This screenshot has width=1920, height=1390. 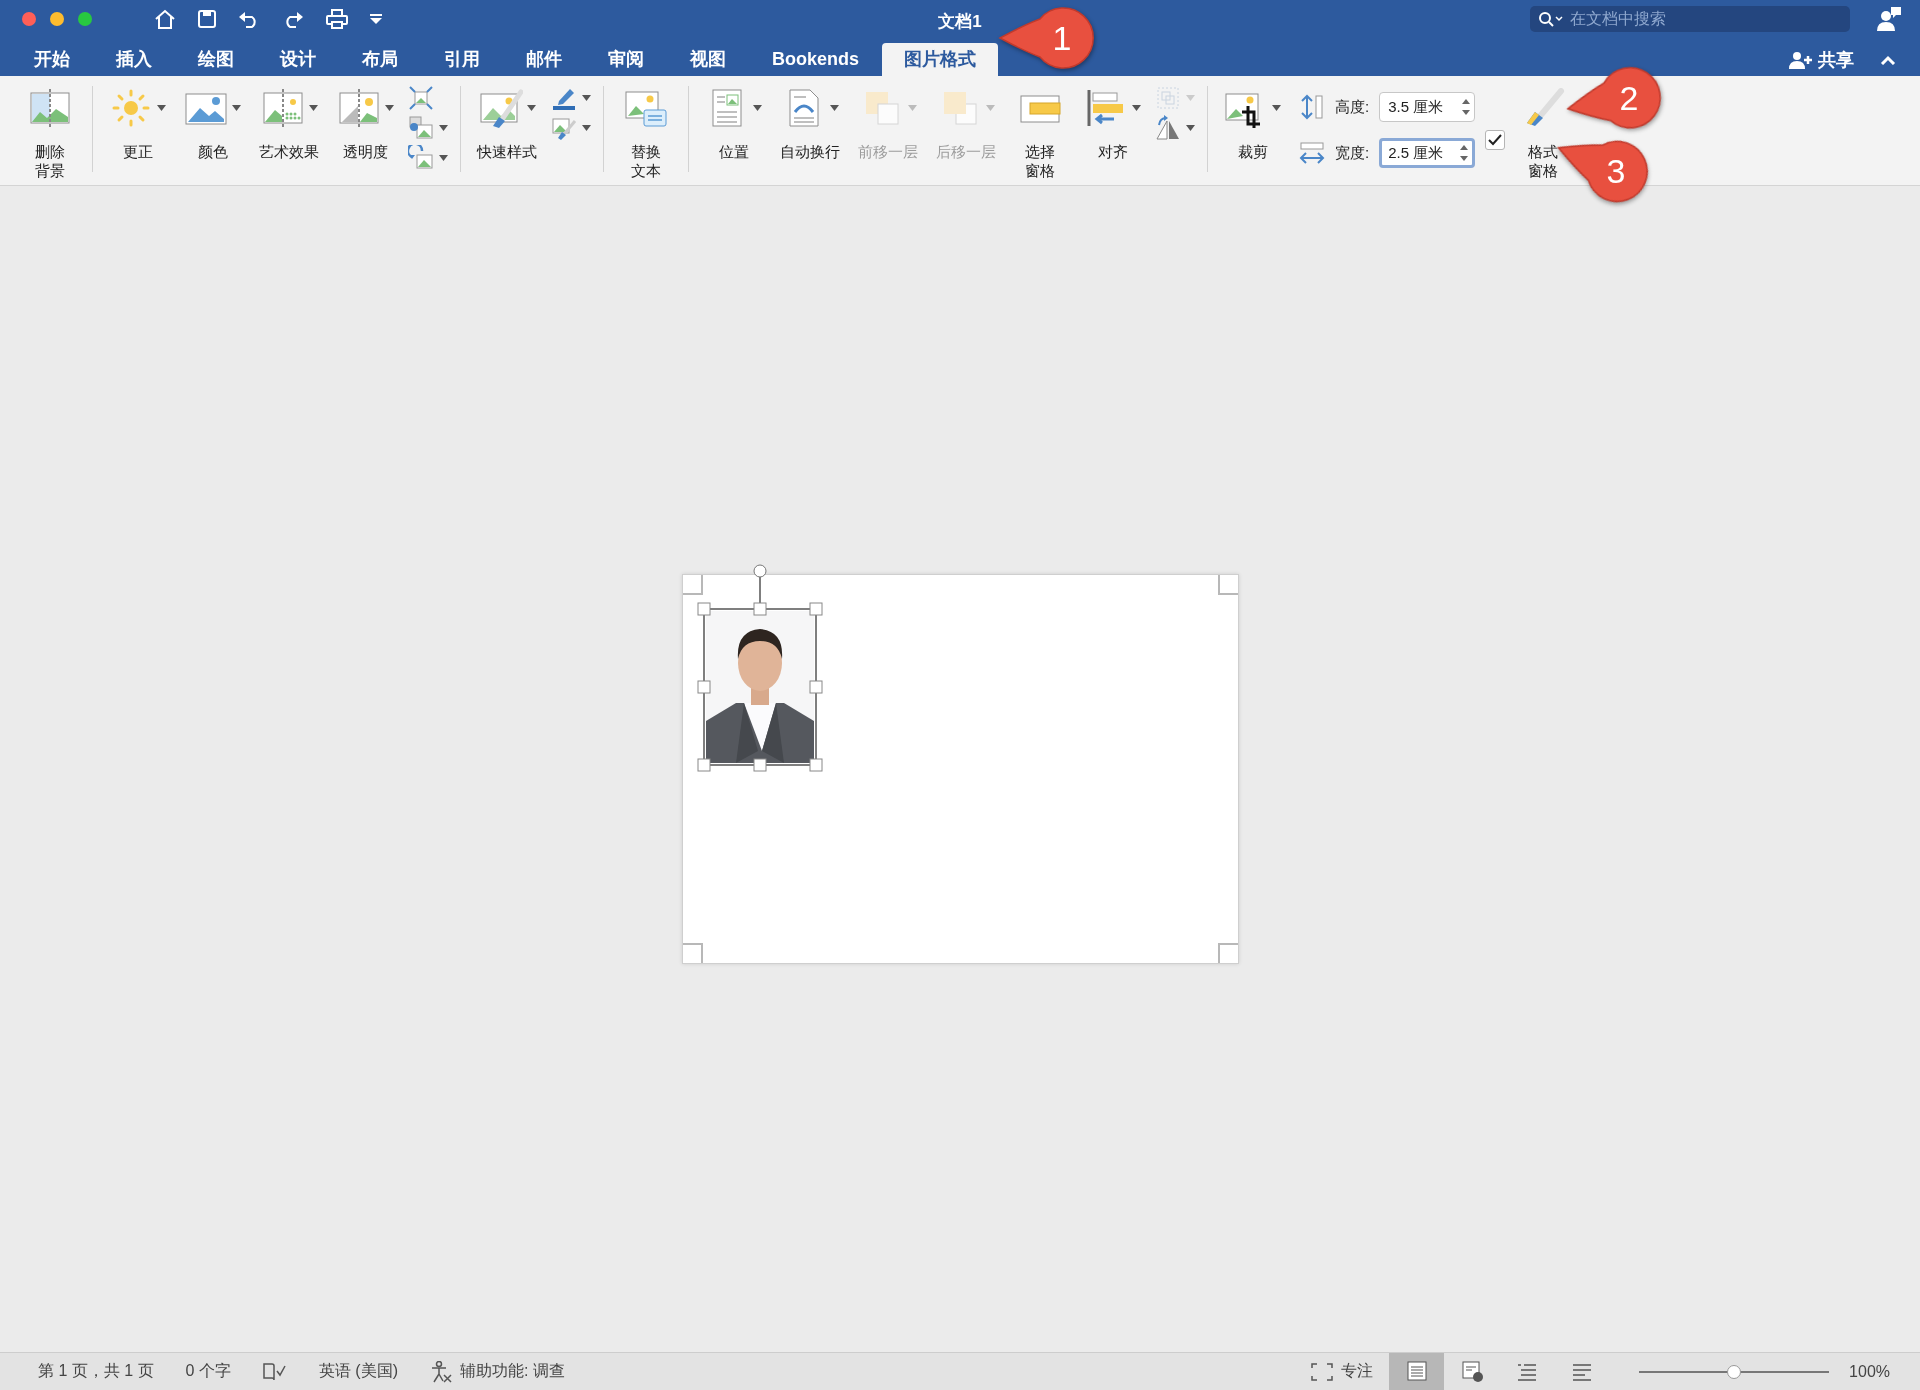 I want to click on web-layout-icon, so click(x=1471, y=1371).